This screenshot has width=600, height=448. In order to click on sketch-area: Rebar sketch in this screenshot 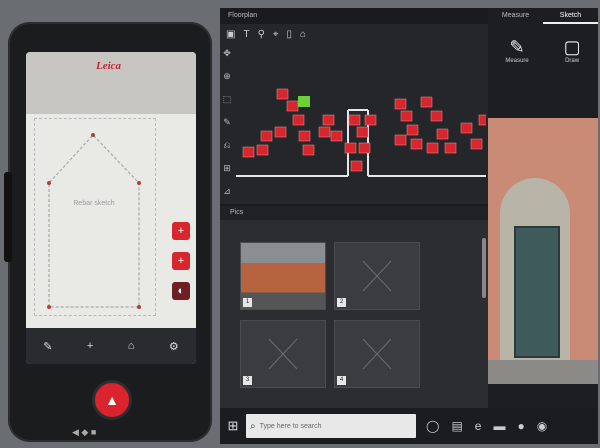, I will do `click(95, 217)`.